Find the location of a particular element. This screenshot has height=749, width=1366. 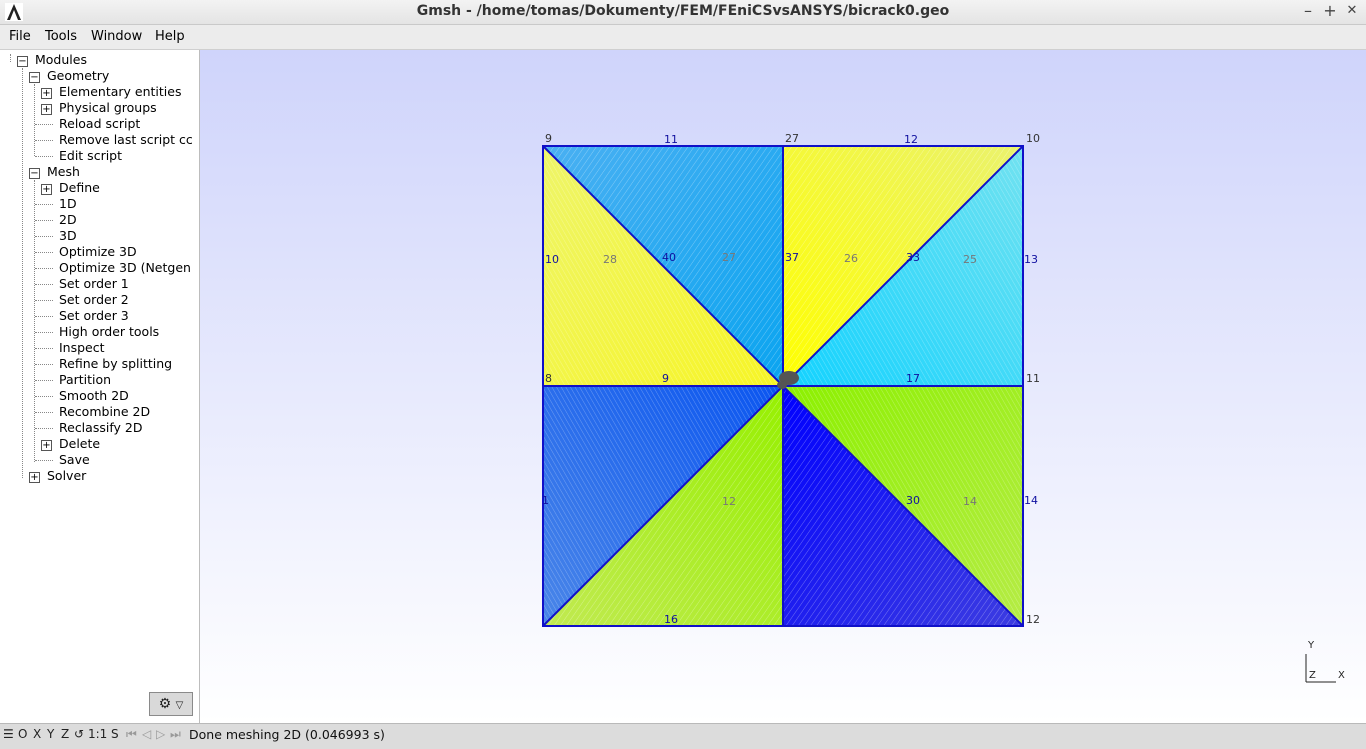

view-o-button: O is located at coordinates (22, 734).